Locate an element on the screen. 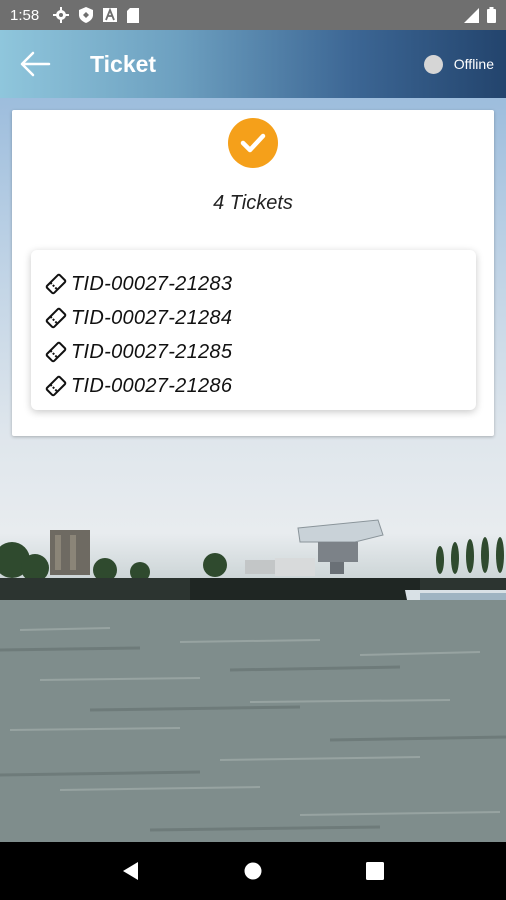  shield-icon is located at coordinates (86, 15).